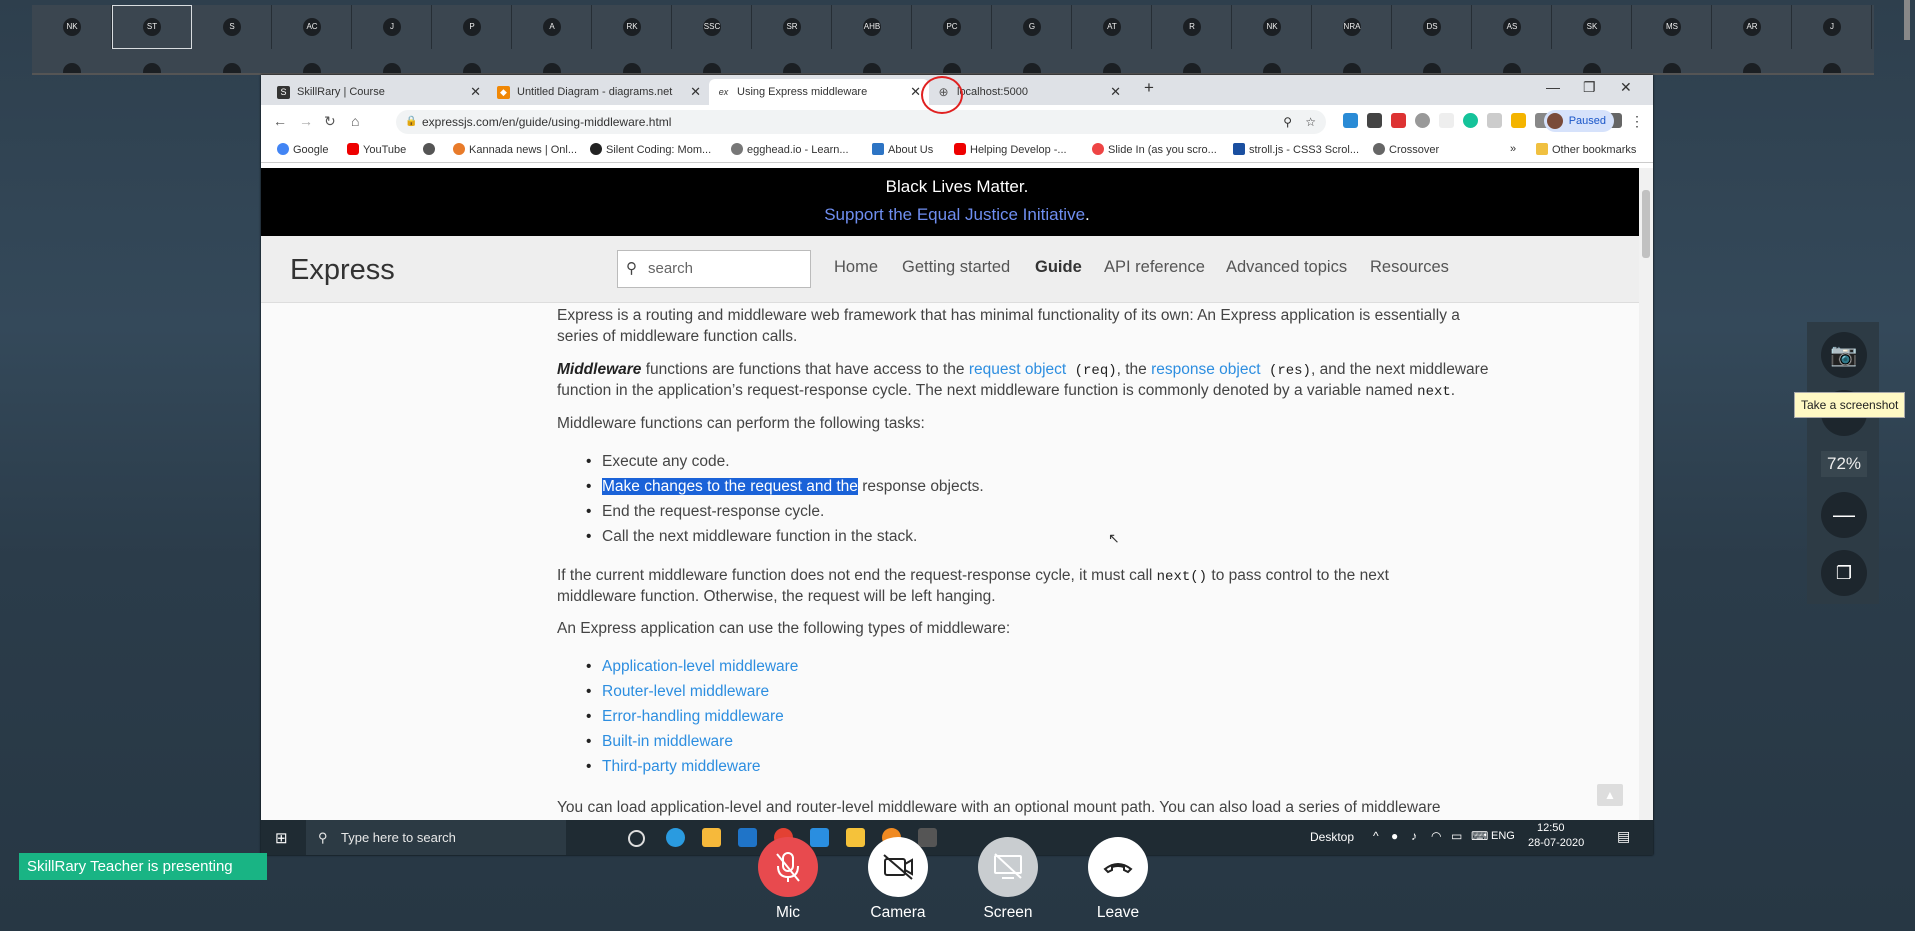  Describe the element at coordinates (472, 39) in the screenshot. I see `participant-tile: P` at that location.